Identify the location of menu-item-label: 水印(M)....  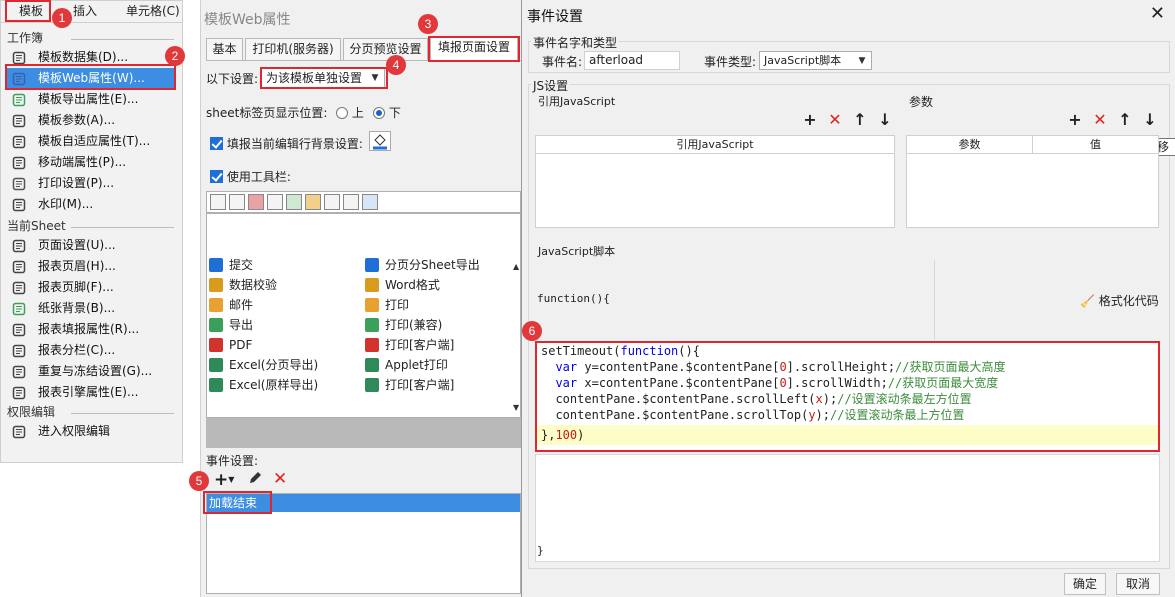
(66, 204).